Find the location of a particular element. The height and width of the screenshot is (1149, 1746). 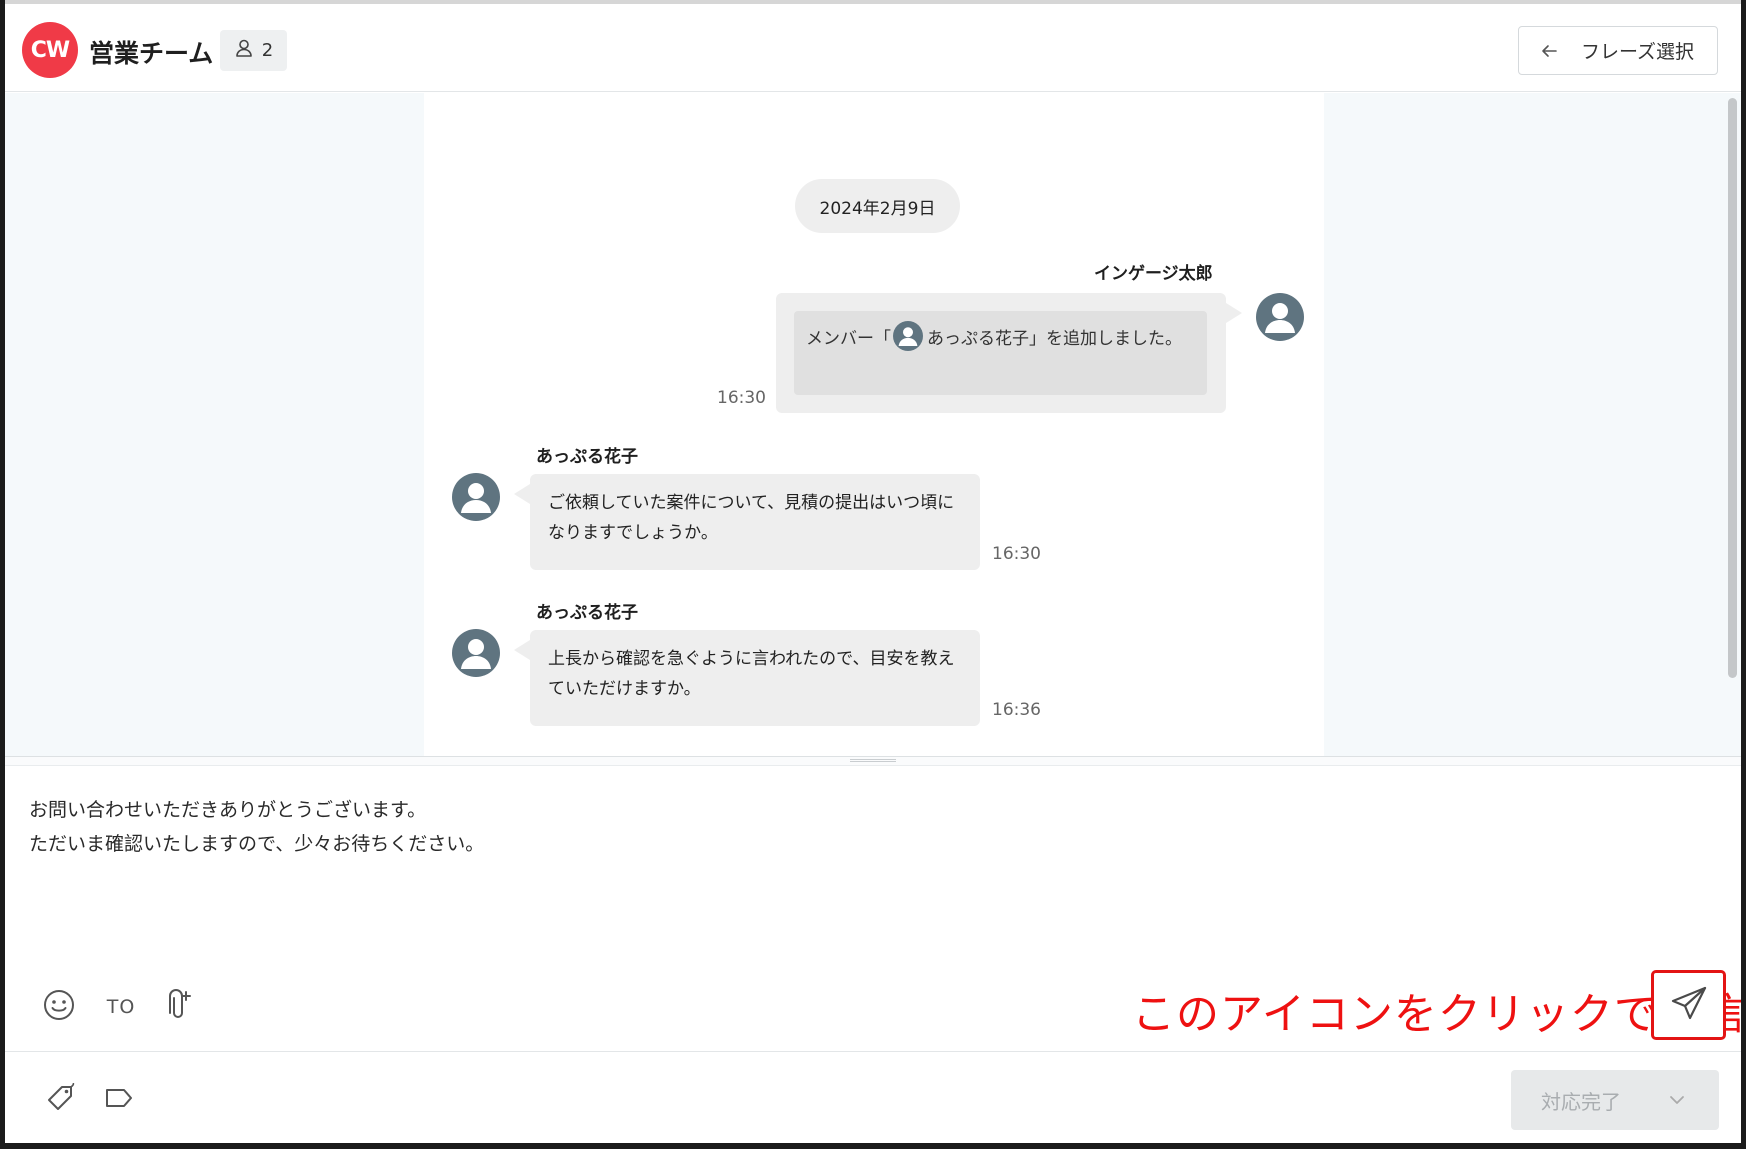

room-title: 営業チーム is located at coordinates (151, 53).